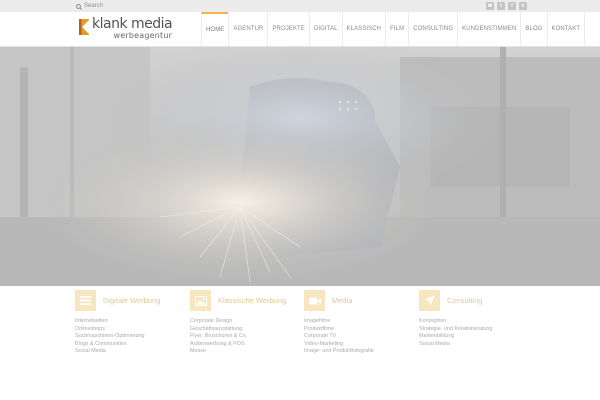 Image resolution: width=600 pixels, height=400 pixels. I want to click on search-icon, so click(78, 6).